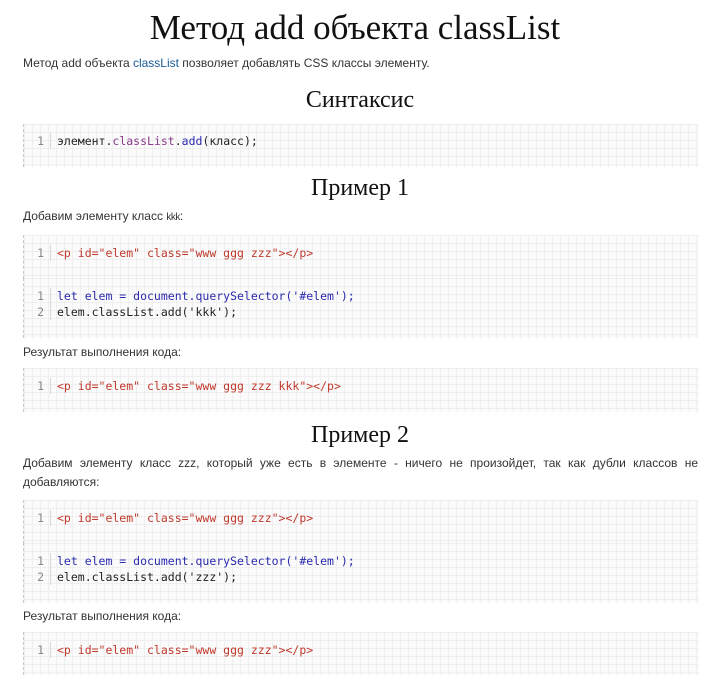 This screenshot has height=675, width=710. Describe the element at coordinates (359, 188) in the screenshot. I see `example1-heading: Пример 1` at that location.